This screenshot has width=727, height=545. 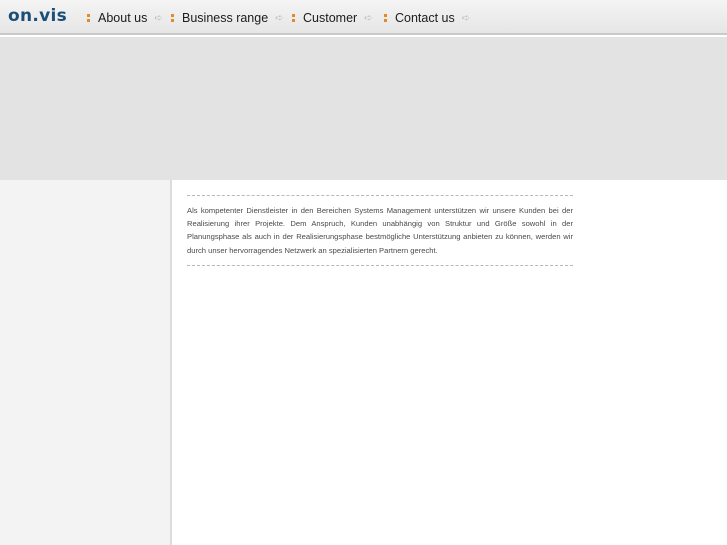 I want to click on nav-item-label: Contact us, so click(x=425, y=18).